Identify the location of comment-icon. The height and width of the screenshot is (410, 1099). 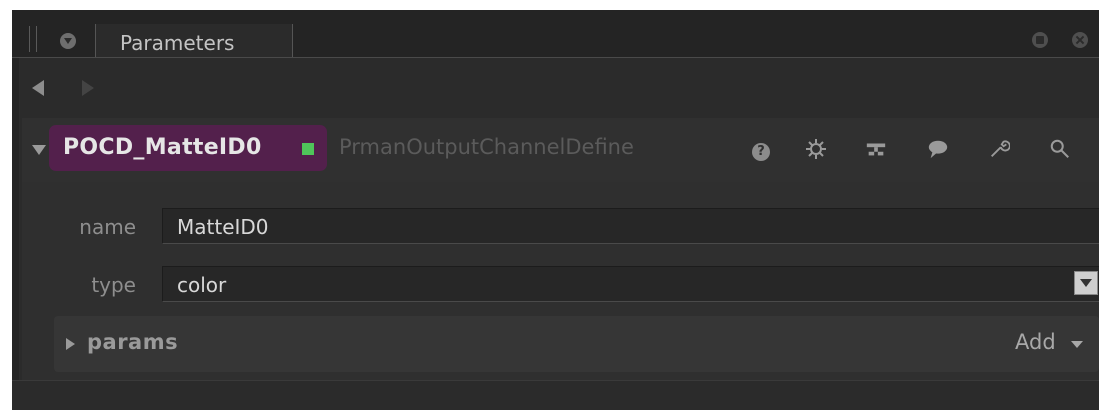
(938, 149).